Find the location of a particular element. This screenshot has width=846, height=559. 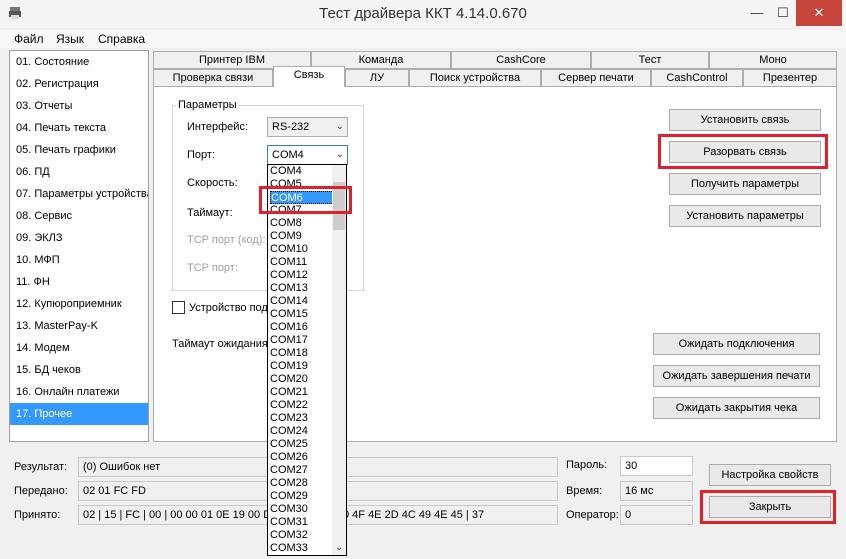

tab-device-search: Поиск устройства is located at coordinates (475, 78).